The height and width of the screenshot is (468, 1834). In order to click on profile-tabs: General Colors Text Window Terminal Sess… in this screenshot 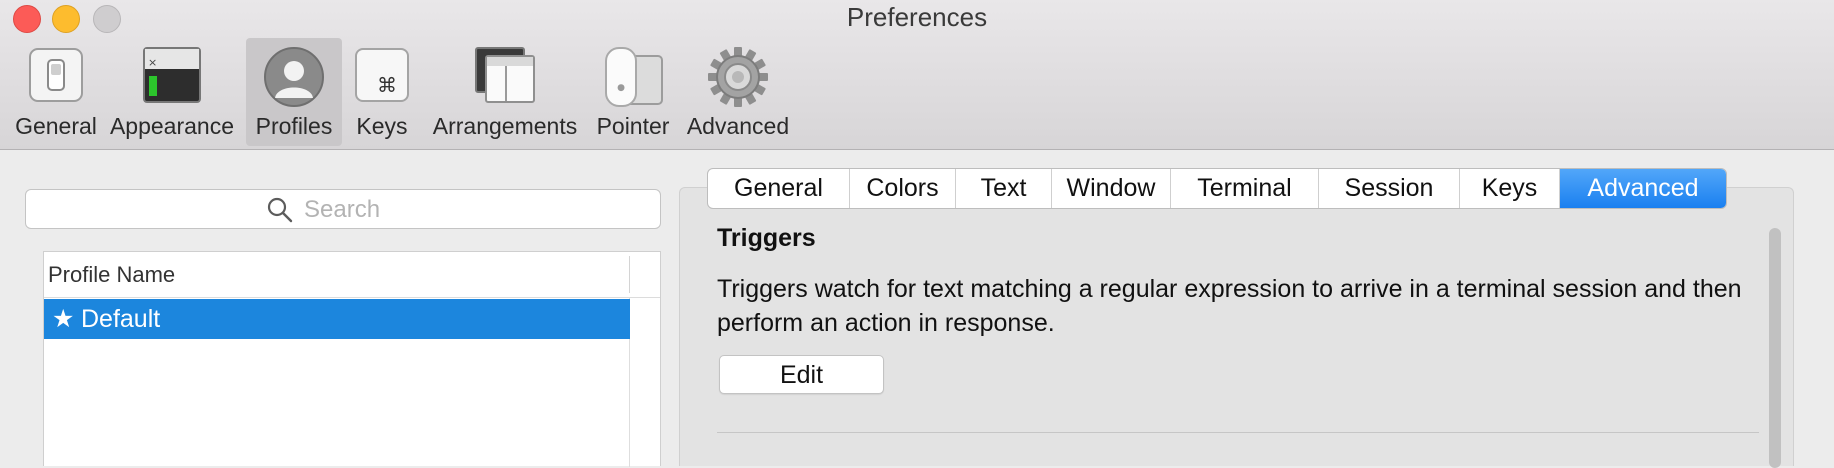, I will do `click(1217, 188)`.